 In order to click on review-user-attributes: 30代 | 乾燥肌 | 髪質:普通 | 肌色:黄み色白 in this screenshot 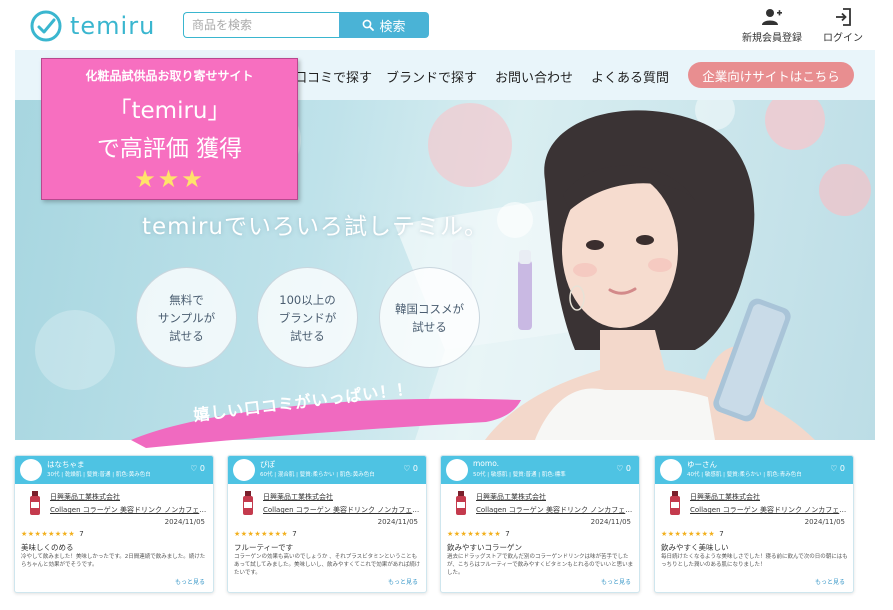, I will do `click(99, 475)`.